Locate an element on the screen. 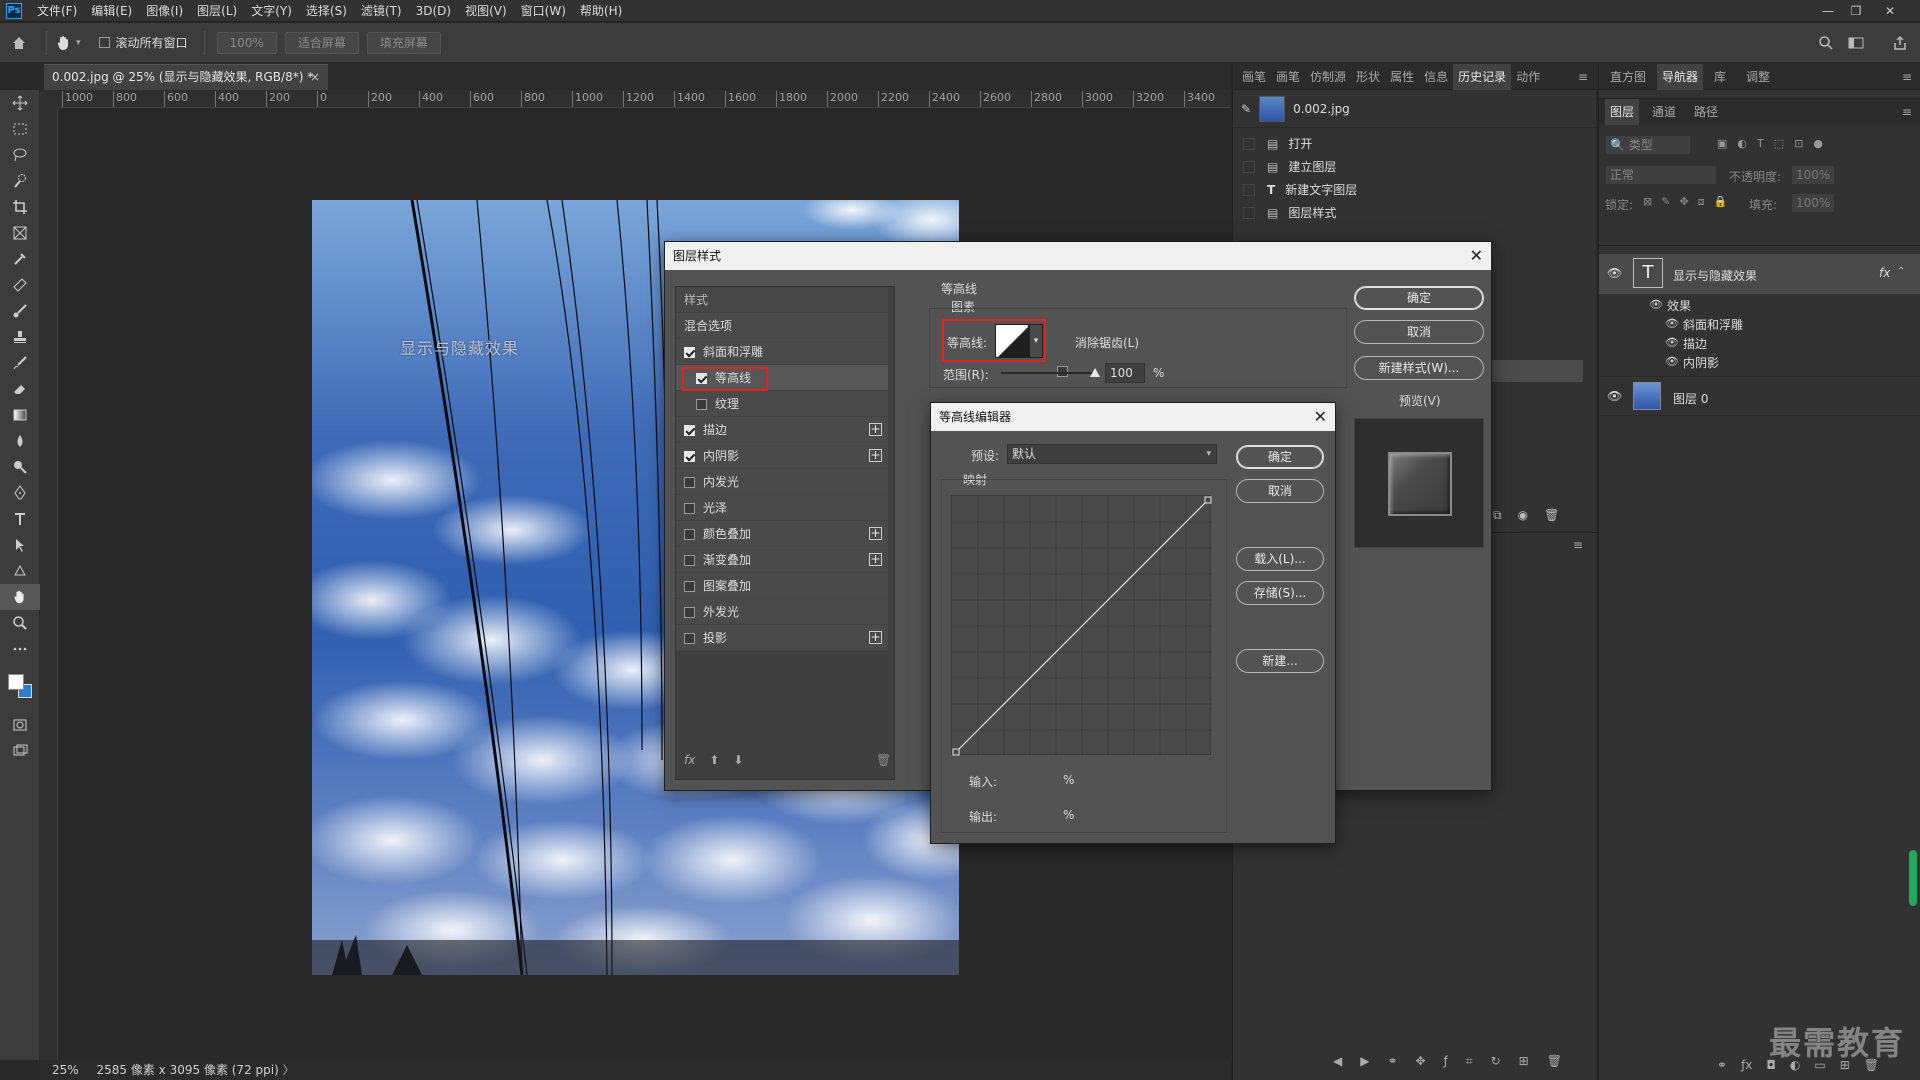 The image size is (1920, 1080). styles-header: 样式 is located at coordinates (782, 300).